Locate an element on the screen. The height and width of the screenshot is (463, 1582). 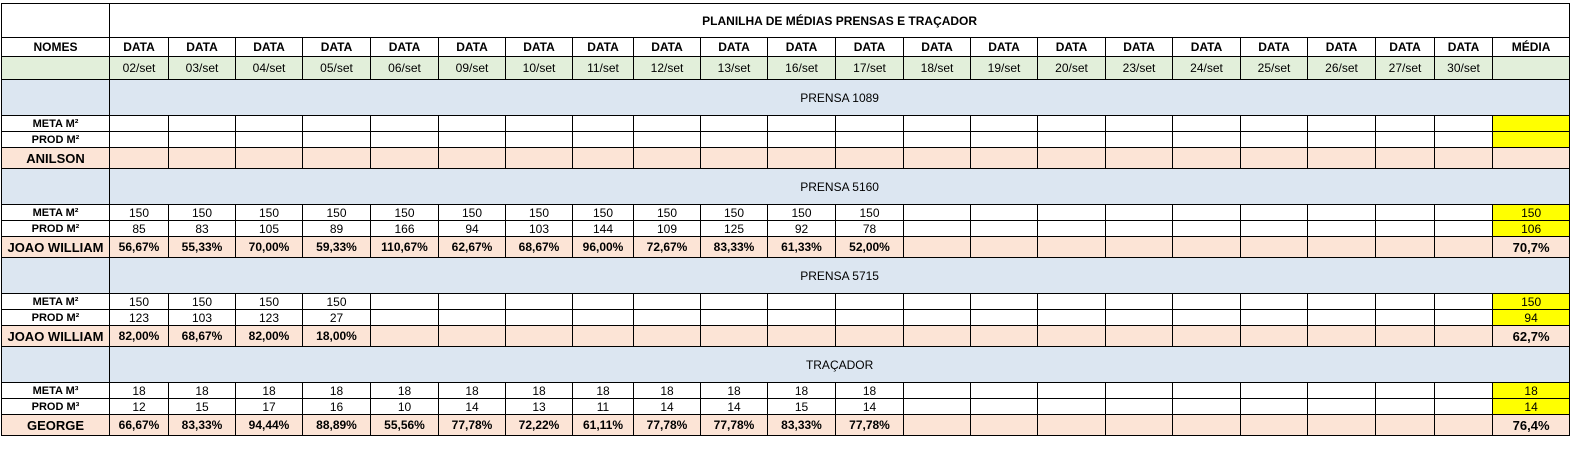
value-cell: 88,89% is located at coordinates (336, 425).